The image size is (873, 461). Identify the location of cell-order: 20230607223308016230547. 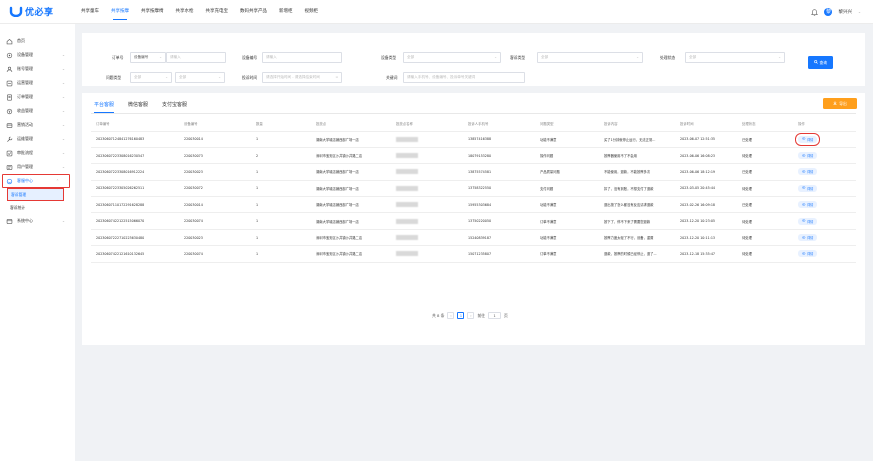
(135, 156).